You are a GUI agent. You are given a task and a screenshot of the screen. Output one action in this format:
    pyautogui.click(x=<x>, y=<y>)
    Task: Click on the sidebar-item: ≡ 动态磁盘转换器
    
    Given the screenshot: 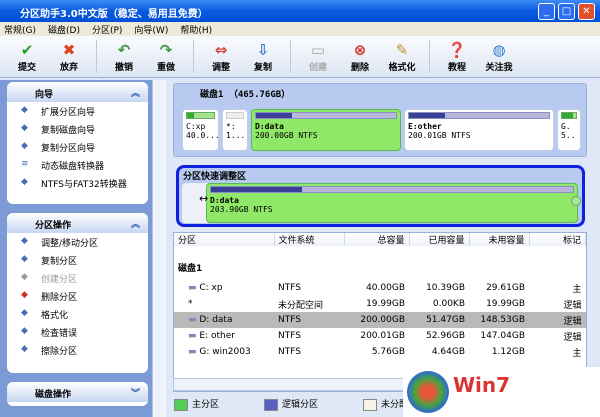 What is the action you would take?
    pyautogui.click(x=77, y=165)
    